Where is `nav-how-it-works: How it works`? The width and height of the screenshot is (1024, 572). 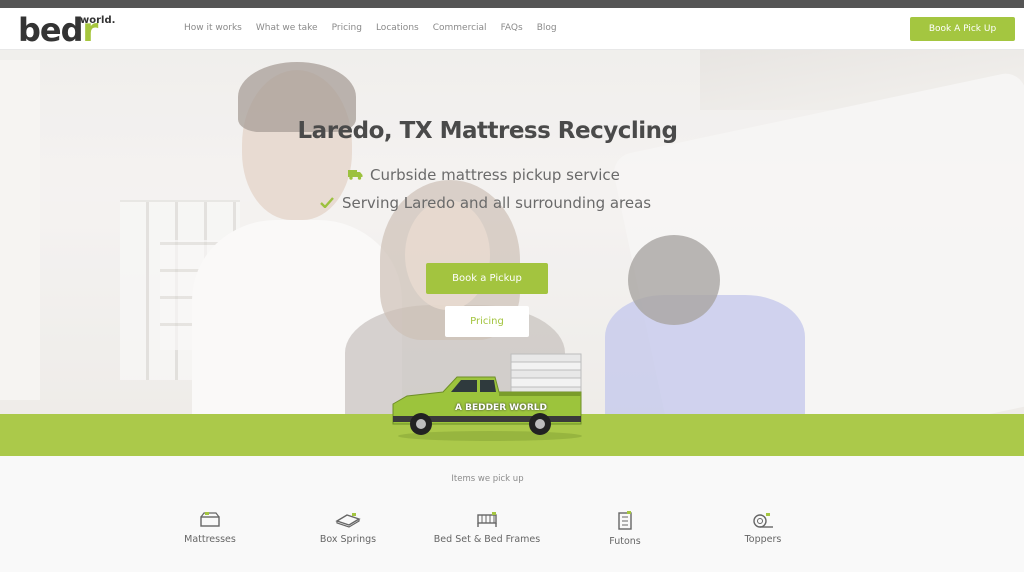 nav-how-it-works: How it works is located at coordinates (213, 28).